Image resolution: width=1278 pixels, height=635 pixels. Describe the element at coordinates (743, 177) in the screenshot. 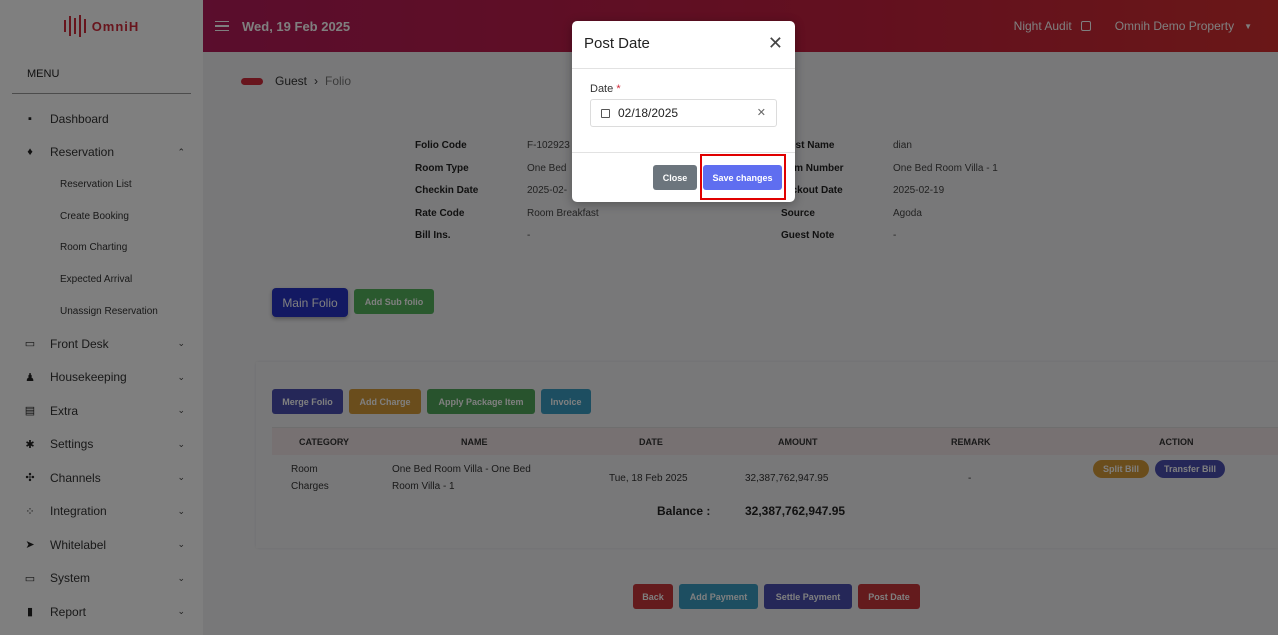

I see `highlight-box` at that location.